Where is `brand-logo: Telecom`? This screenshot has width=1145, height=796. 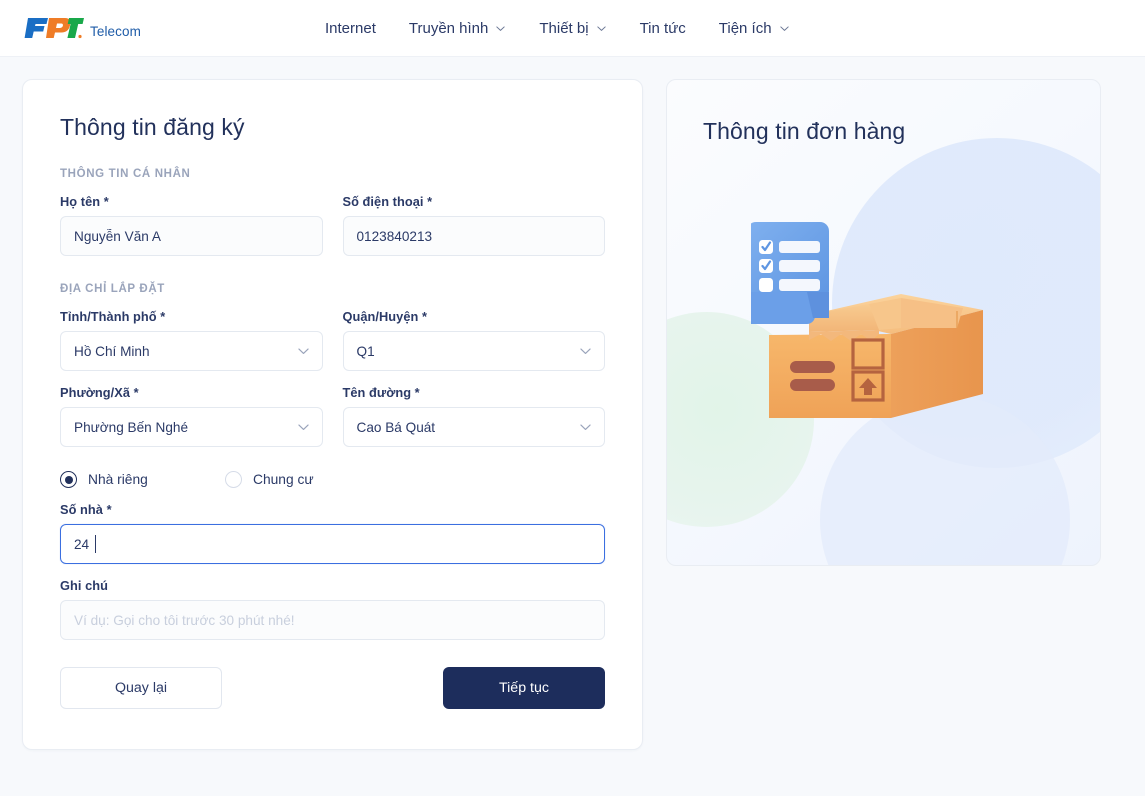
brand-logo: Telecom is located at coordinates (82, 28).